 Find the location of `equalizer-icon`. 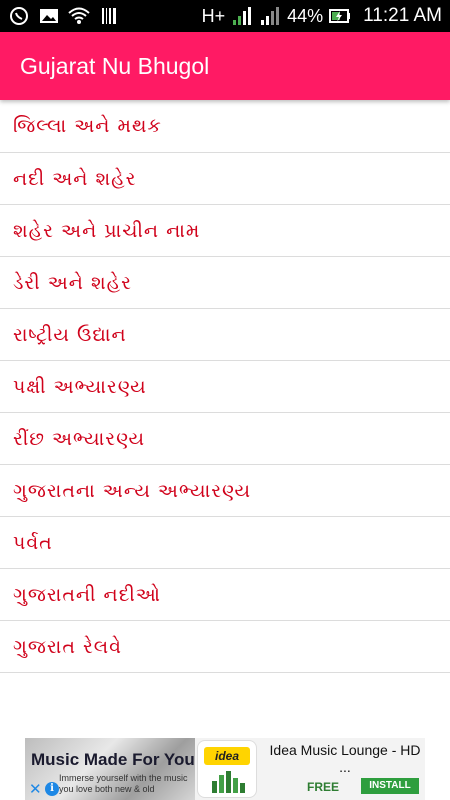

equalizer-icon is located at coordinates (228, 782).